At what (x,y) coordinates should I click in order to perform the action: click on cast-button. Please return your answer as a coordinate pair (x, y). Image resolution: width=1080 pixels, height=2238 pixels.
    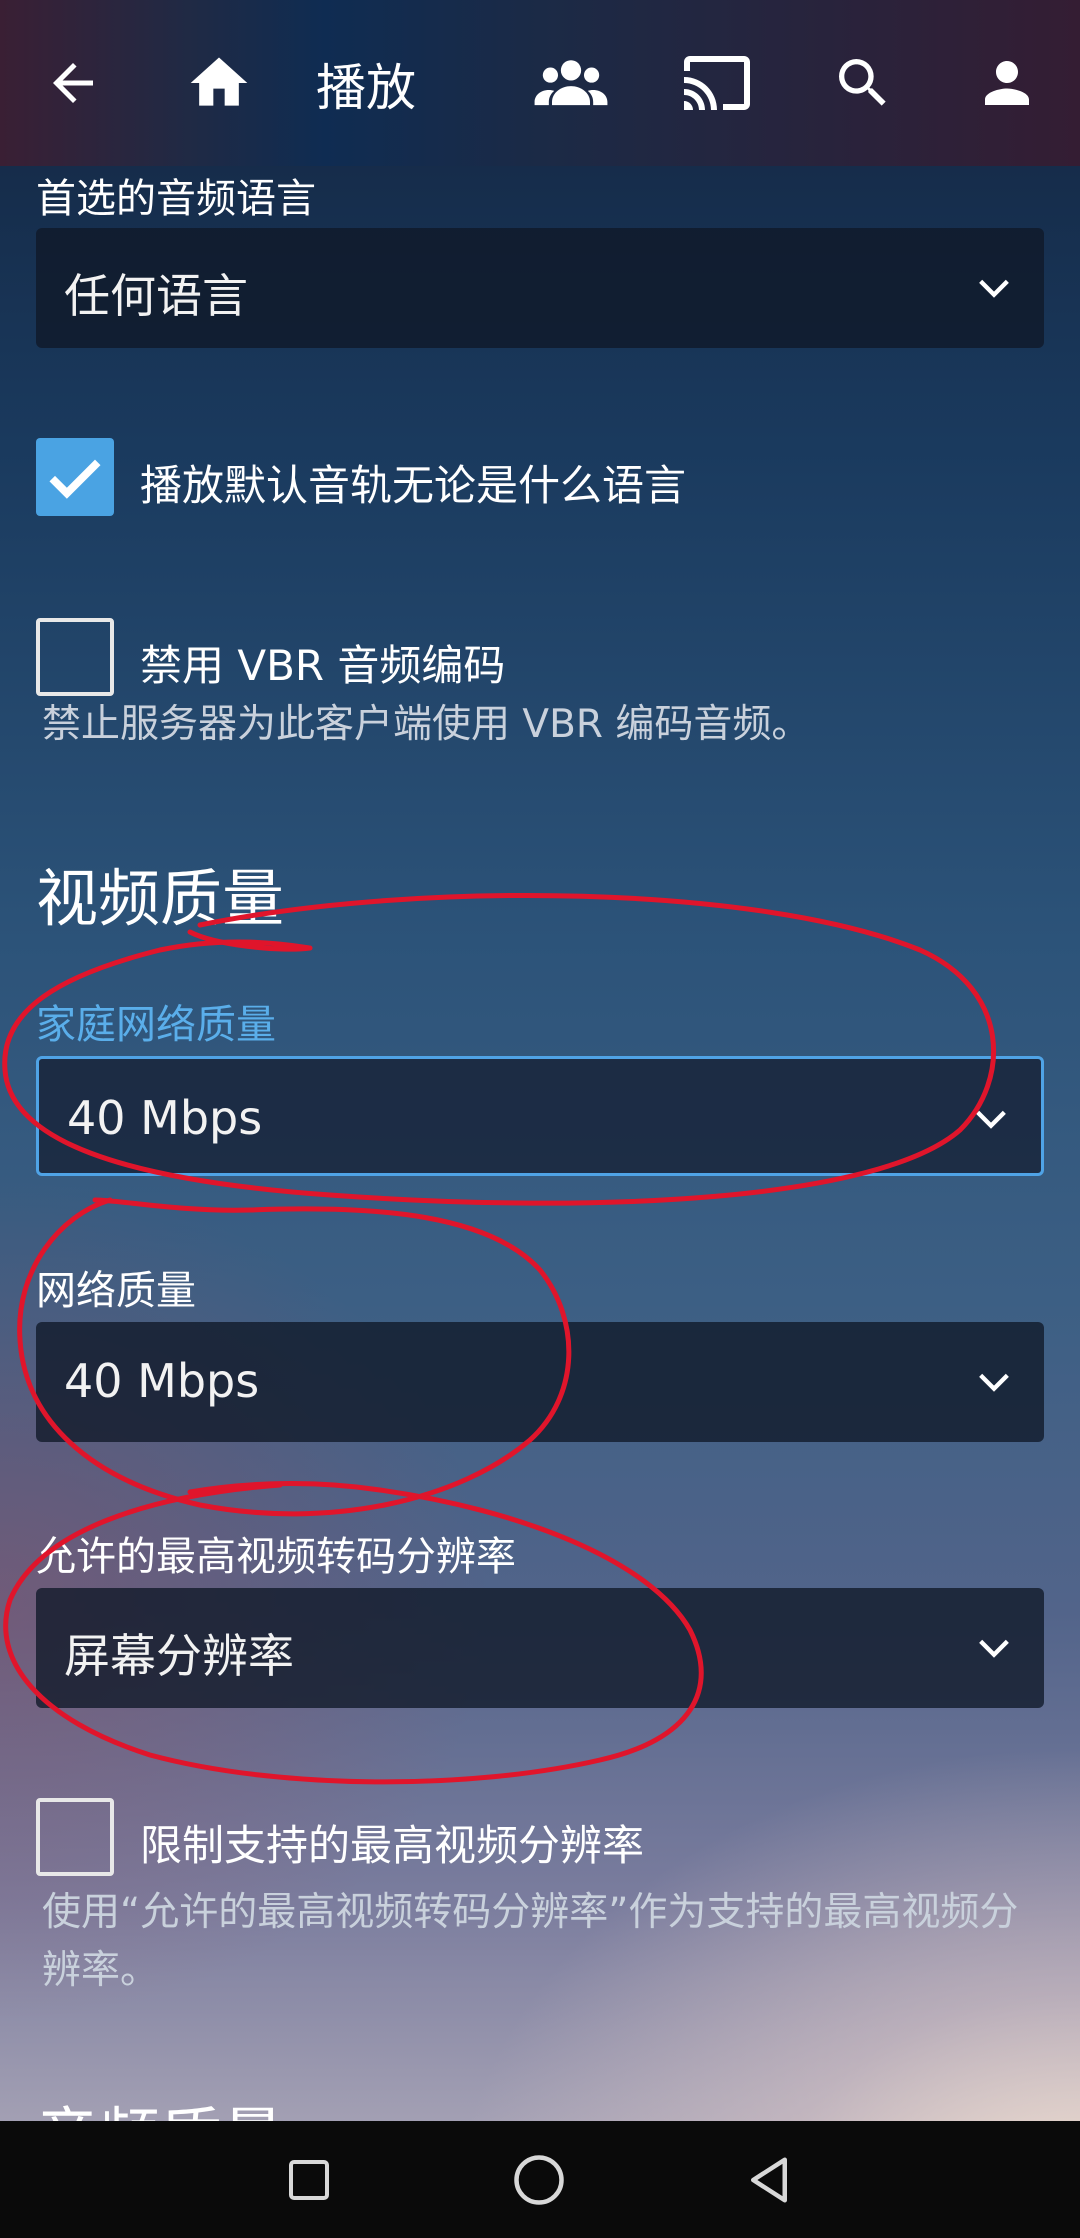
    Looking at the image, I should click on (717, 83).